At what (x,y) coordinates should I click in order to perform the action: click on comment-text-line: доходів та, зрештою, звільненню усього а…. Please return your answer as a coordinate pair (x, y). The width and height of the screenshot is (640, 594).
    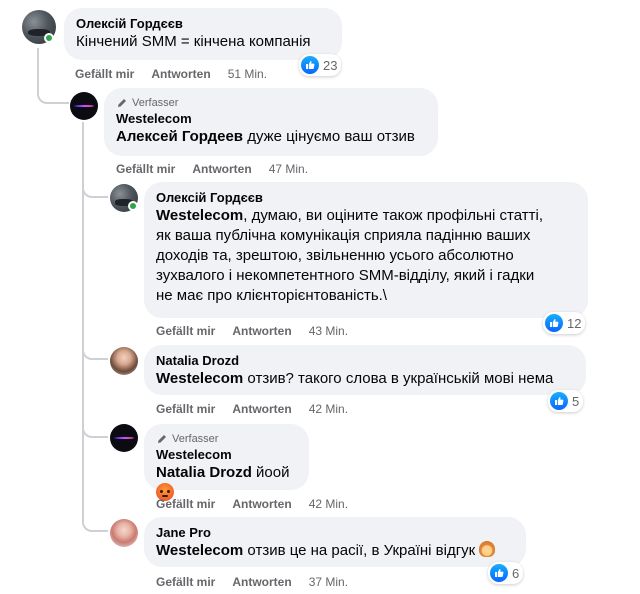
    Looking at the image, I should click on (335, 255).